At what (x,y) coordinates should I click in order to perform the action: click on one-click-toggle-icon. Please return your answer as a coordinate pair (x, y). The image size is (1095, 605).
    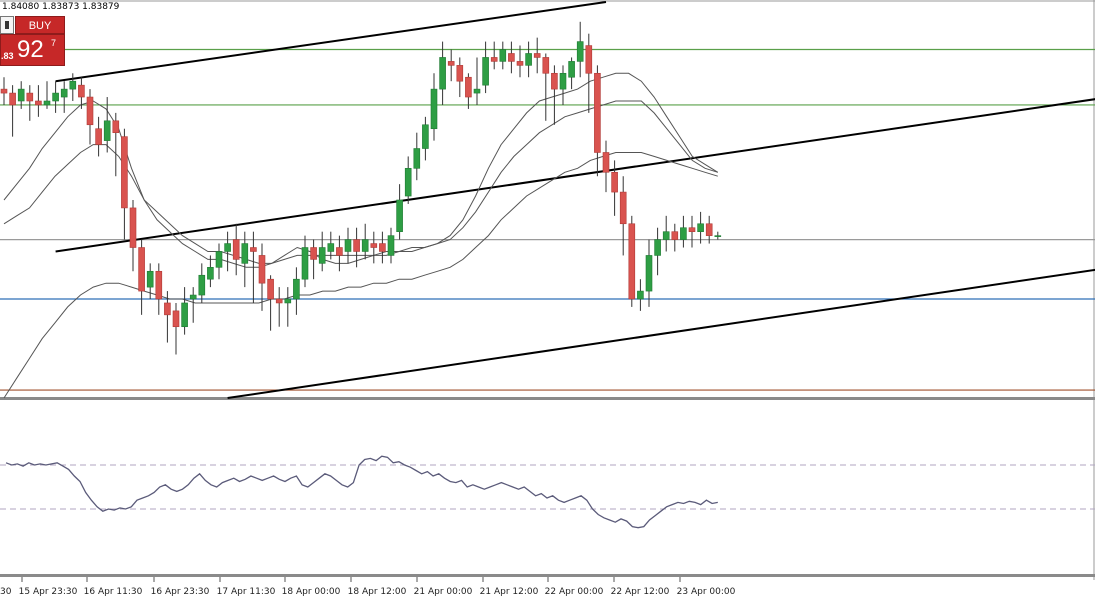
    Looking at the image, I should click on (7, 25).